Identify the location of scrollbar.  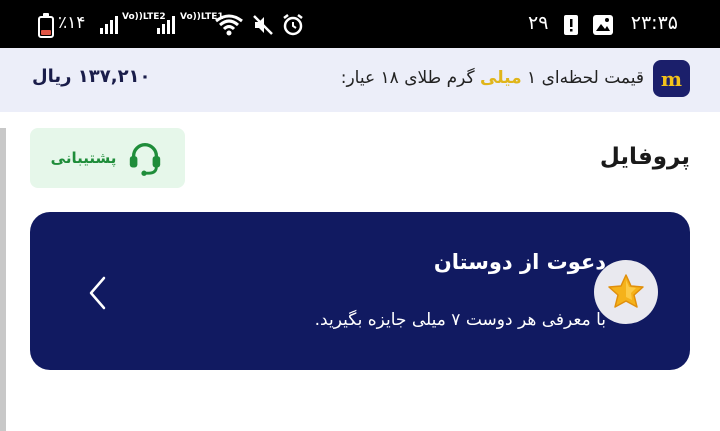
(3, 279).